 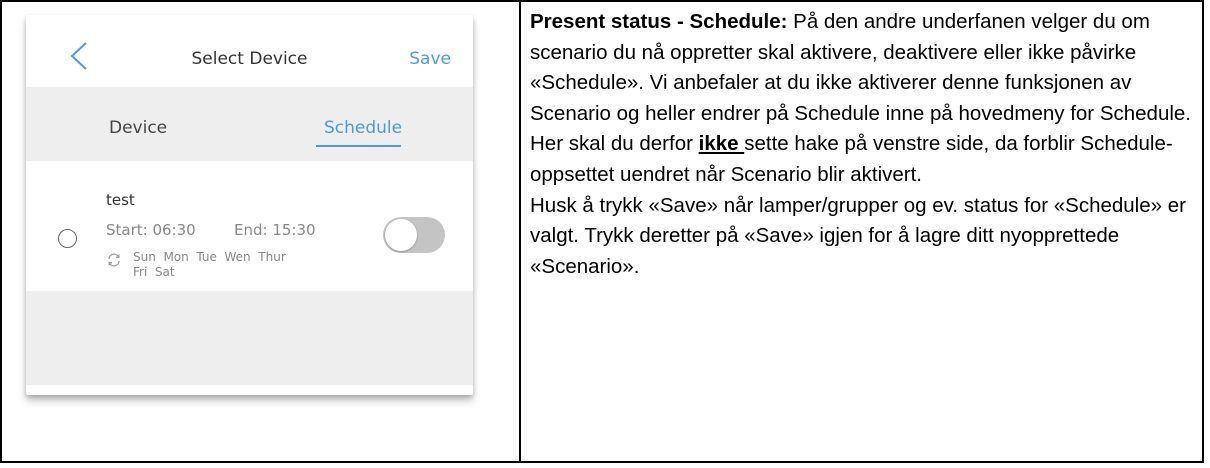 I want to click on schedule-days-cont: Fri Sat, so click(x=154, y=272).